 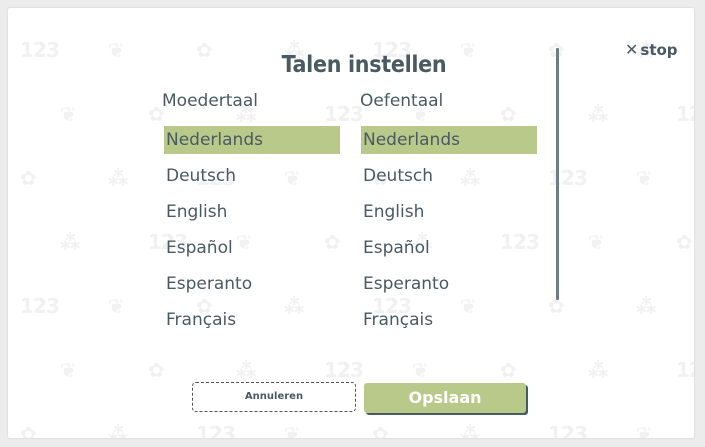 What do you see at coordinates (445, 398) in the screenshot?
I see `save-button: Opslaan` at bounding box center [445, 398].